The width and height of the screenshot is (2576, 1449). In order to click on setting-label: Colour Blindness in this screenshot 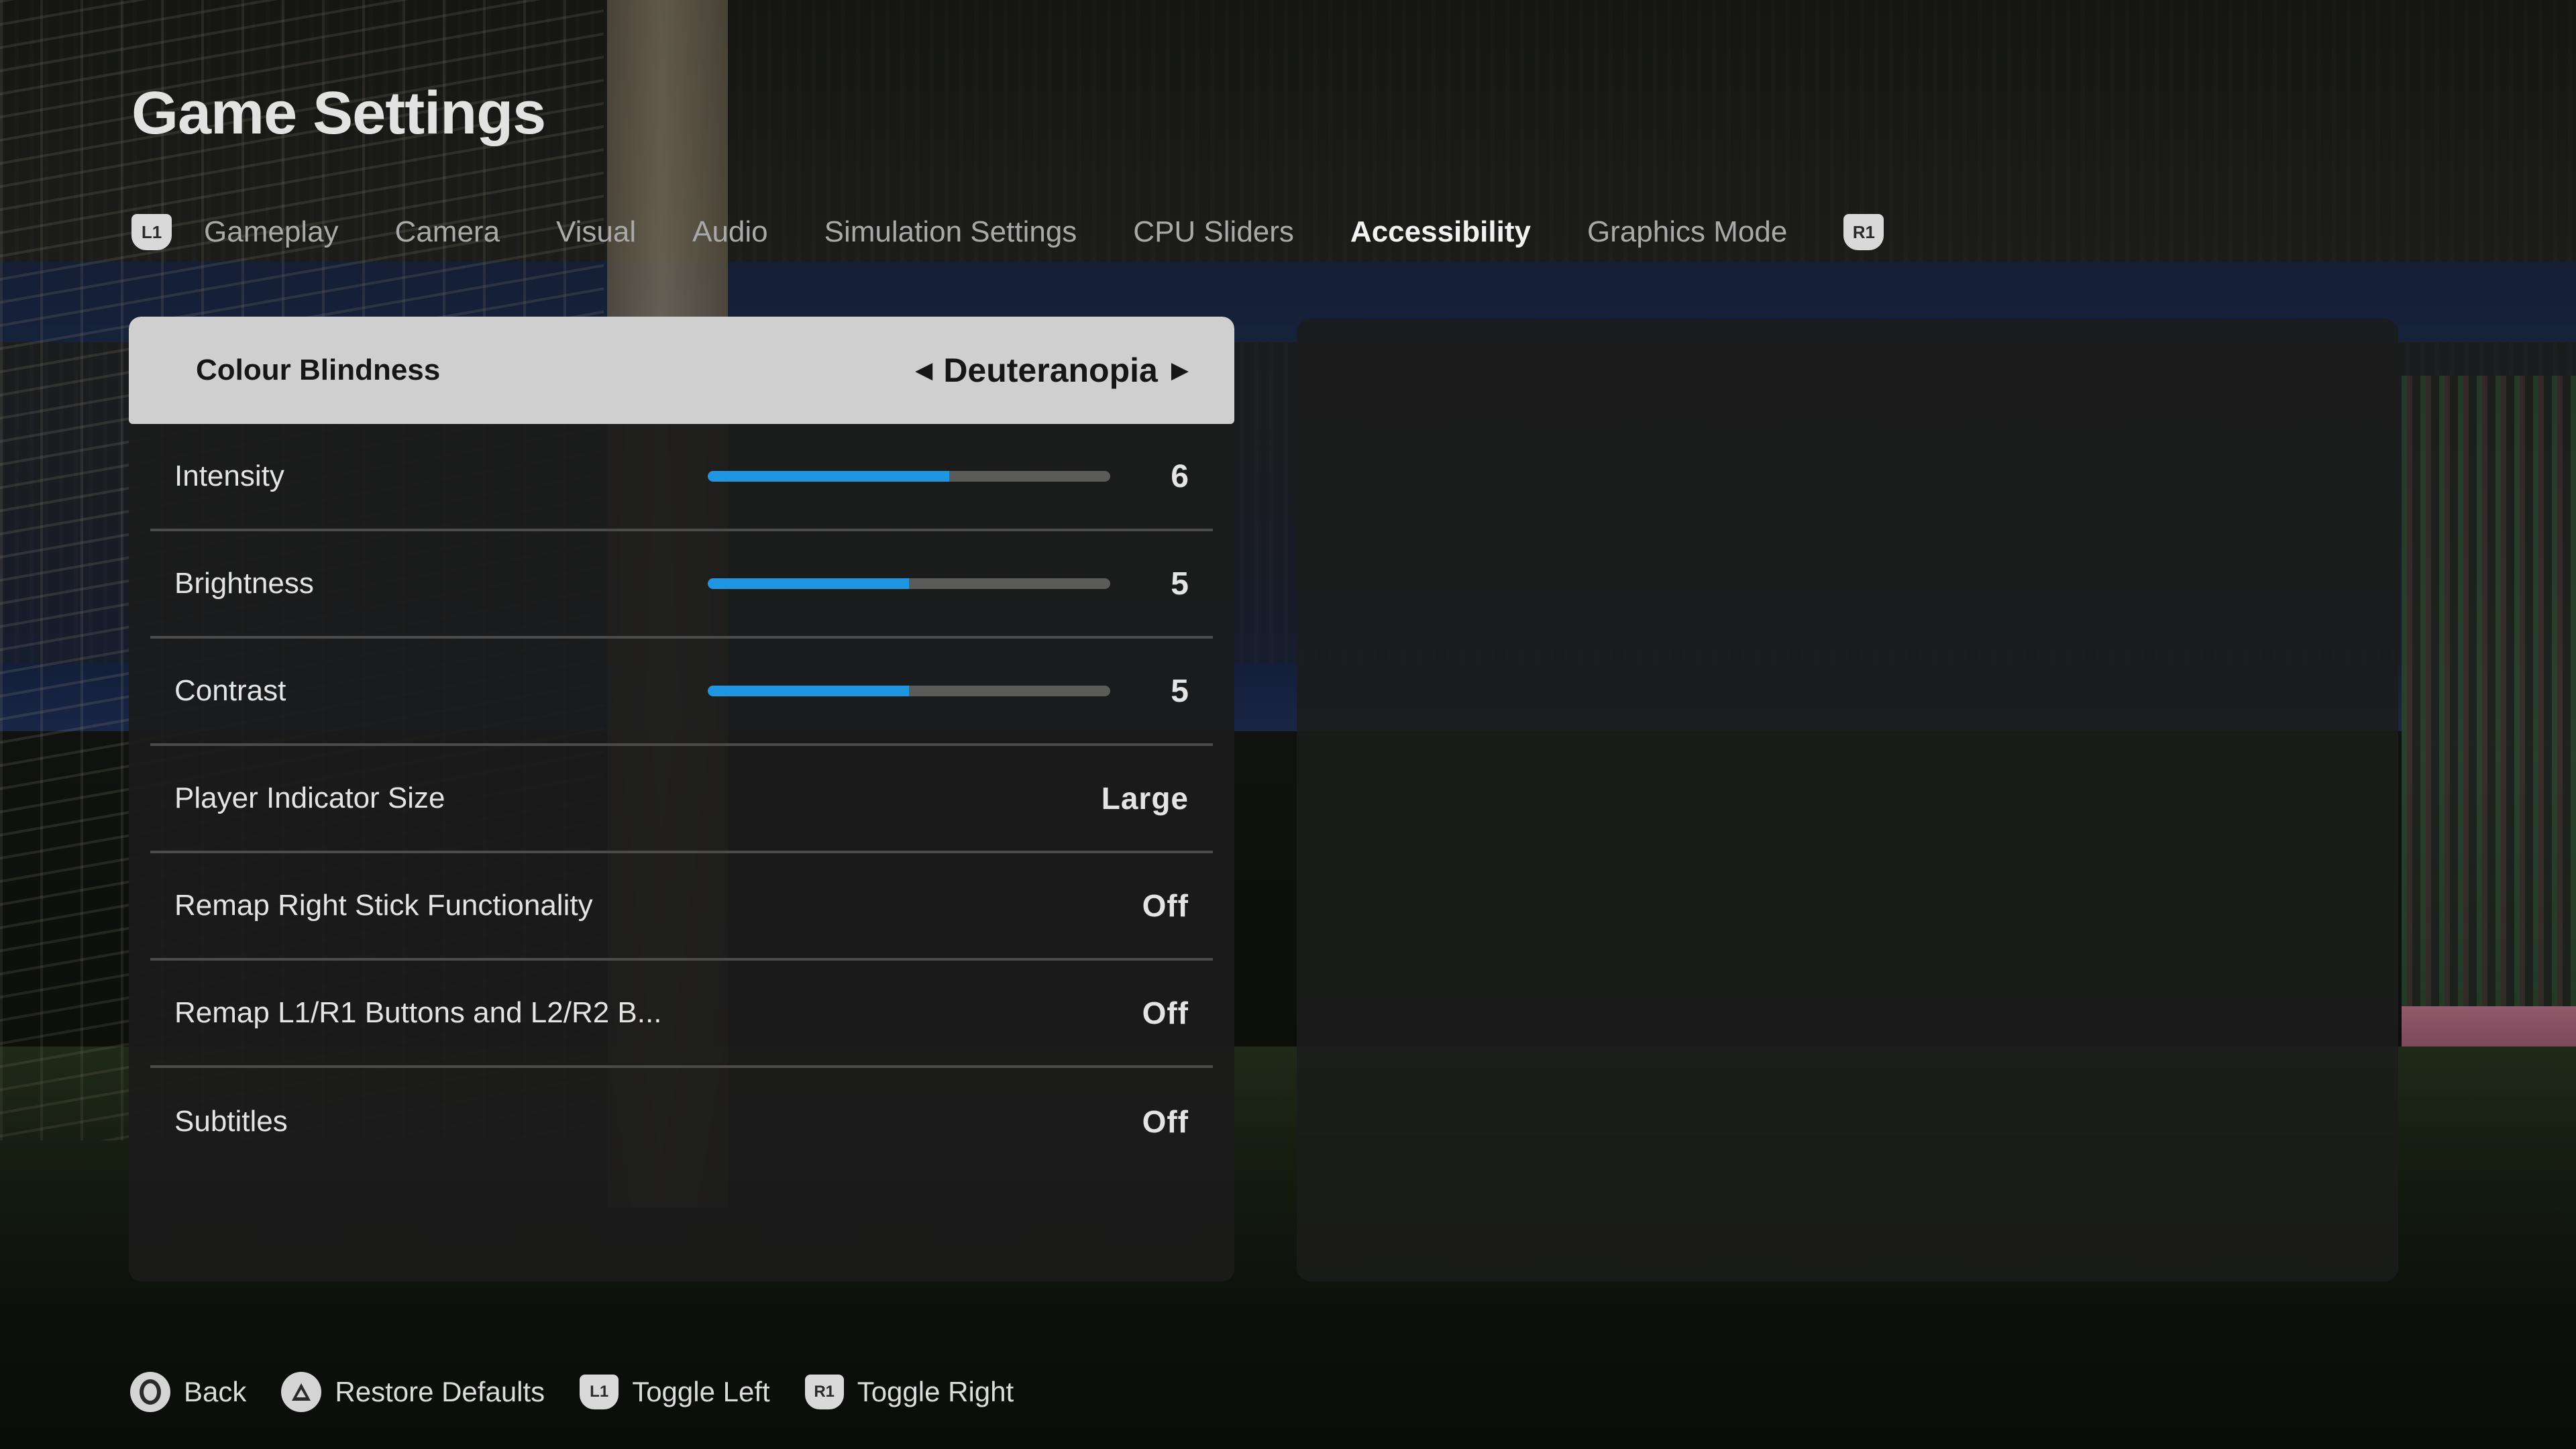, I will do `click(318, 370)`.